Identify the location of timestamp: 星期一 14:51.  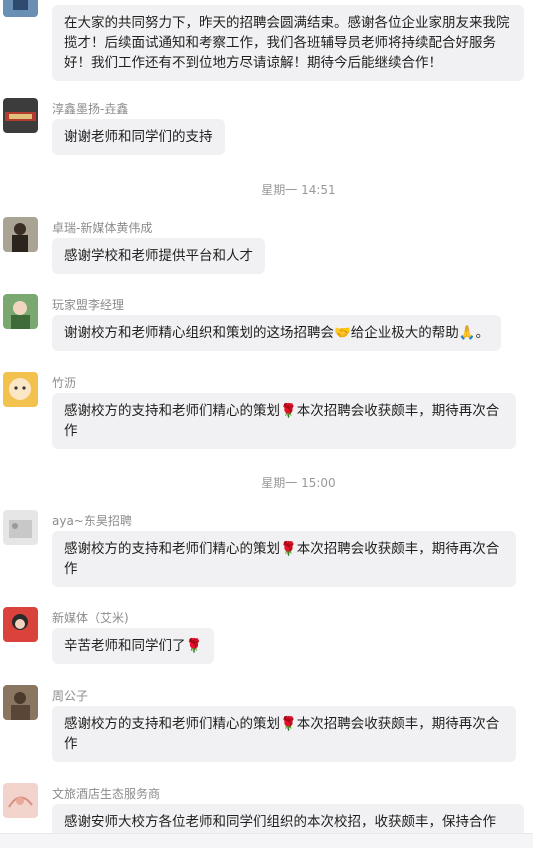
(298, 190).